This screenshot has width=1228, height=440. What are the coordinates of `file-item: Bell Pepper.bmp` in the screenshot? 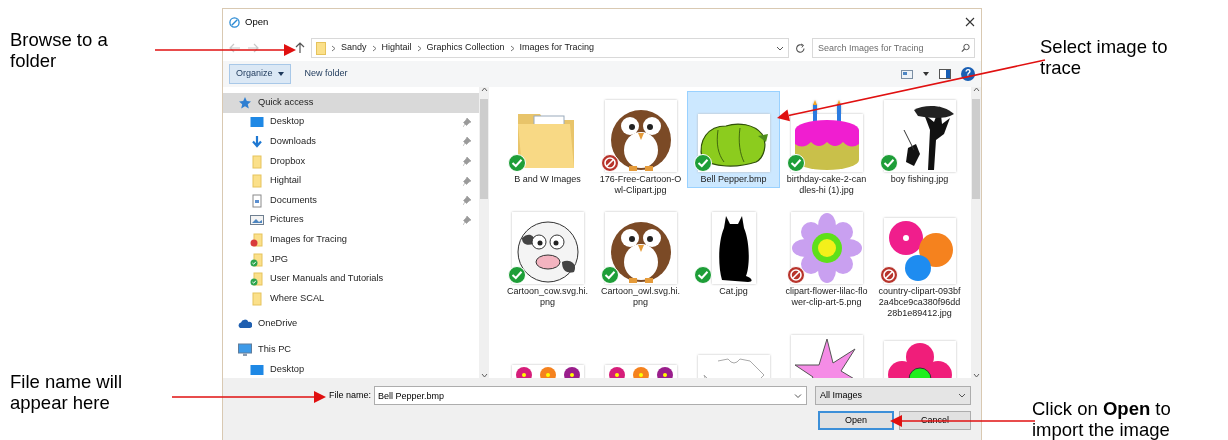 It's located at (733, 139).